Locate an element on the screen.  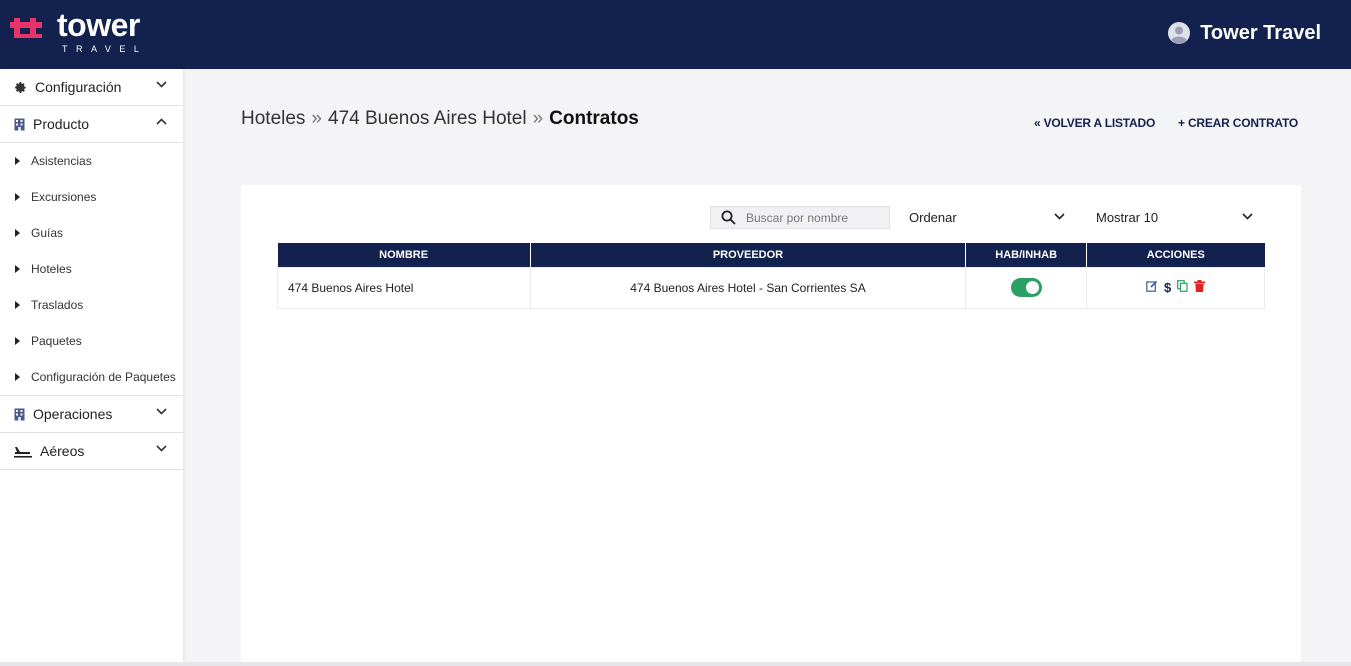
toggle-knob is located at coordinates (1032, 287).